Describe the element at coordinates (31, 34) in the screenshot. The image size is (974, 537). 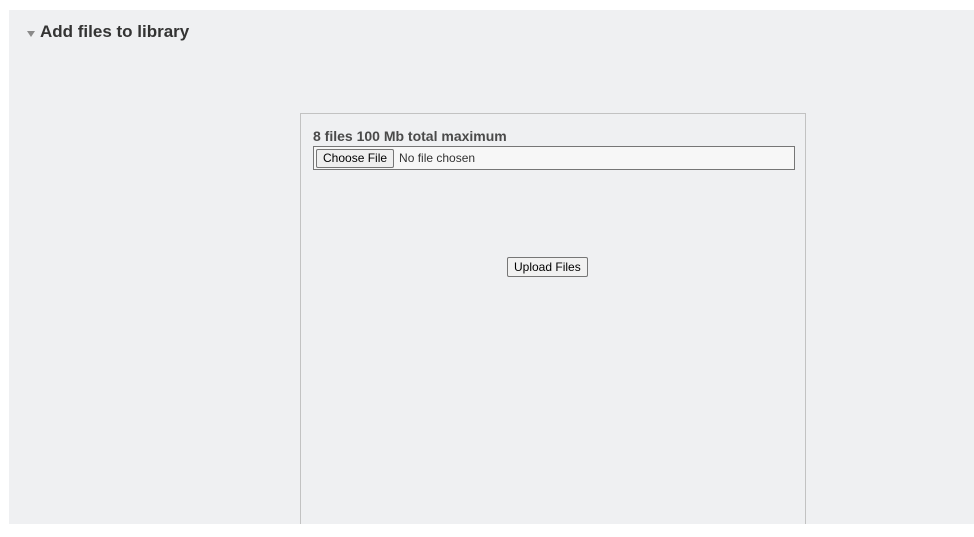
I see `caret-down-icon` at that location.